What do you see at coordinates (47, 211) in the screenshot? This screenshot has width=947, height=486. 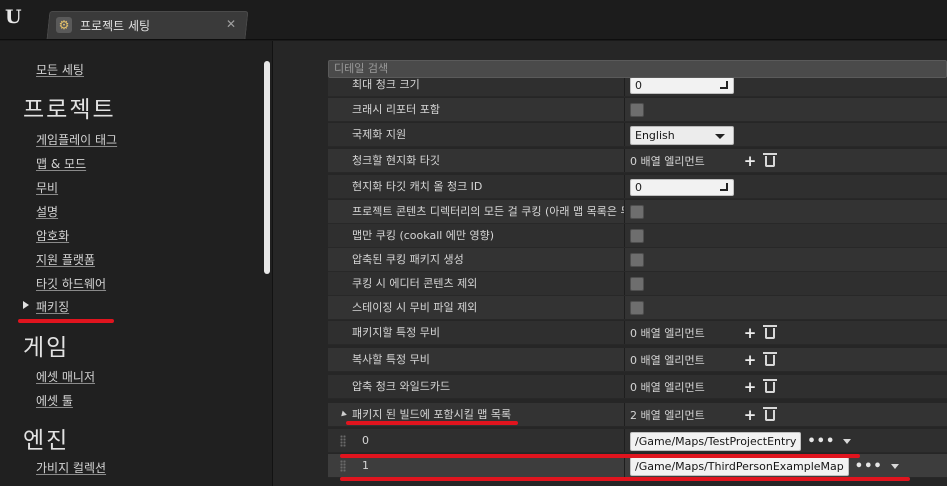 I see `sidebar-item-description: 설명` at bounding box center [47, 211].